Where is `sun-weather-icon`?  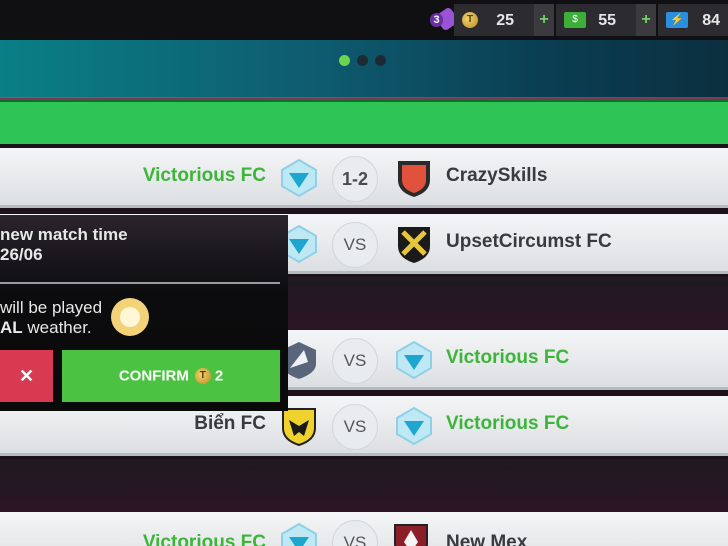
sun-weather-icon is located at coordinates (130, 317).